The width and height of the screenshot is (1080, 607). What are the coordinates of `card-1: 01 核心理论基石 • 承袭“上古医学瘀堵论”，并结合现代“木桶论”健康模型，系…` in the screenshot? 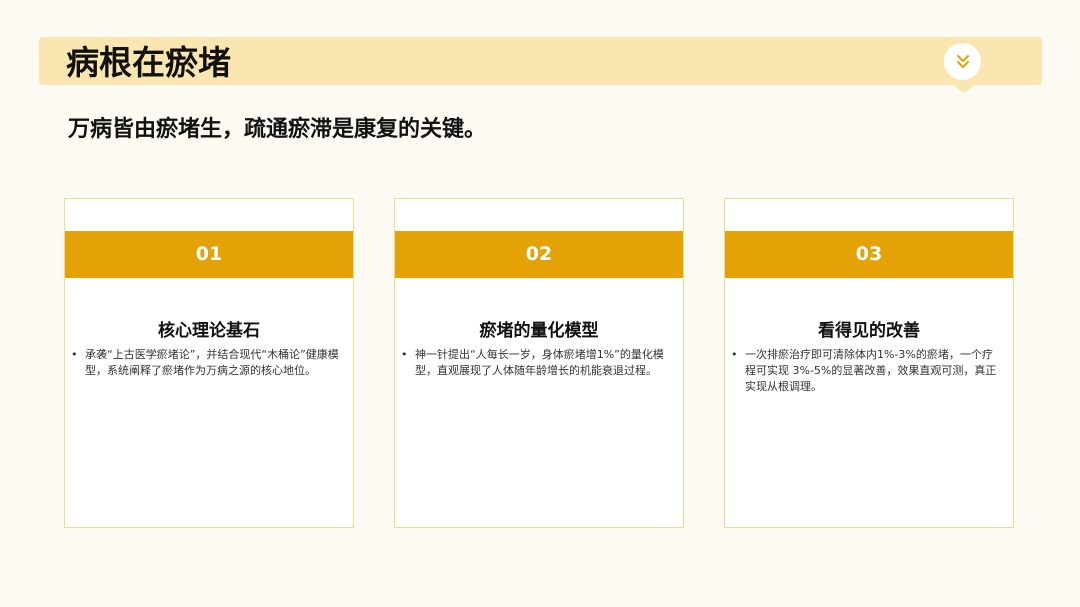 It's located at (209, 363).